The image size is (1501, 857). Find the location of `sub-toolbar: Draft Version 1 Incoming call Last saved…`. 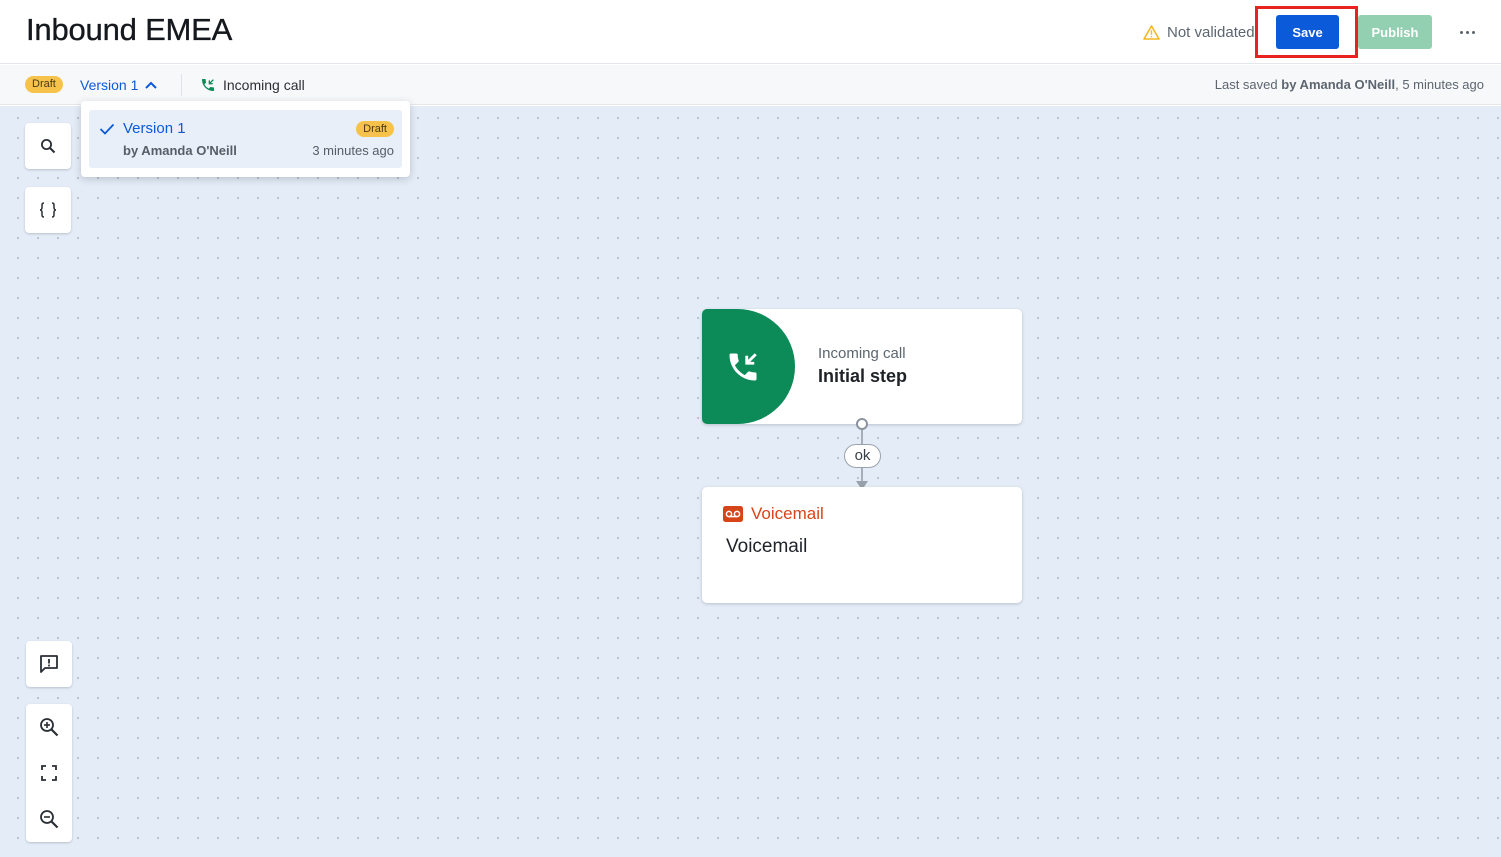

sub-toolbar: Draft Version 1 Incoming call Last saved… is located at coordinates (750, 85).